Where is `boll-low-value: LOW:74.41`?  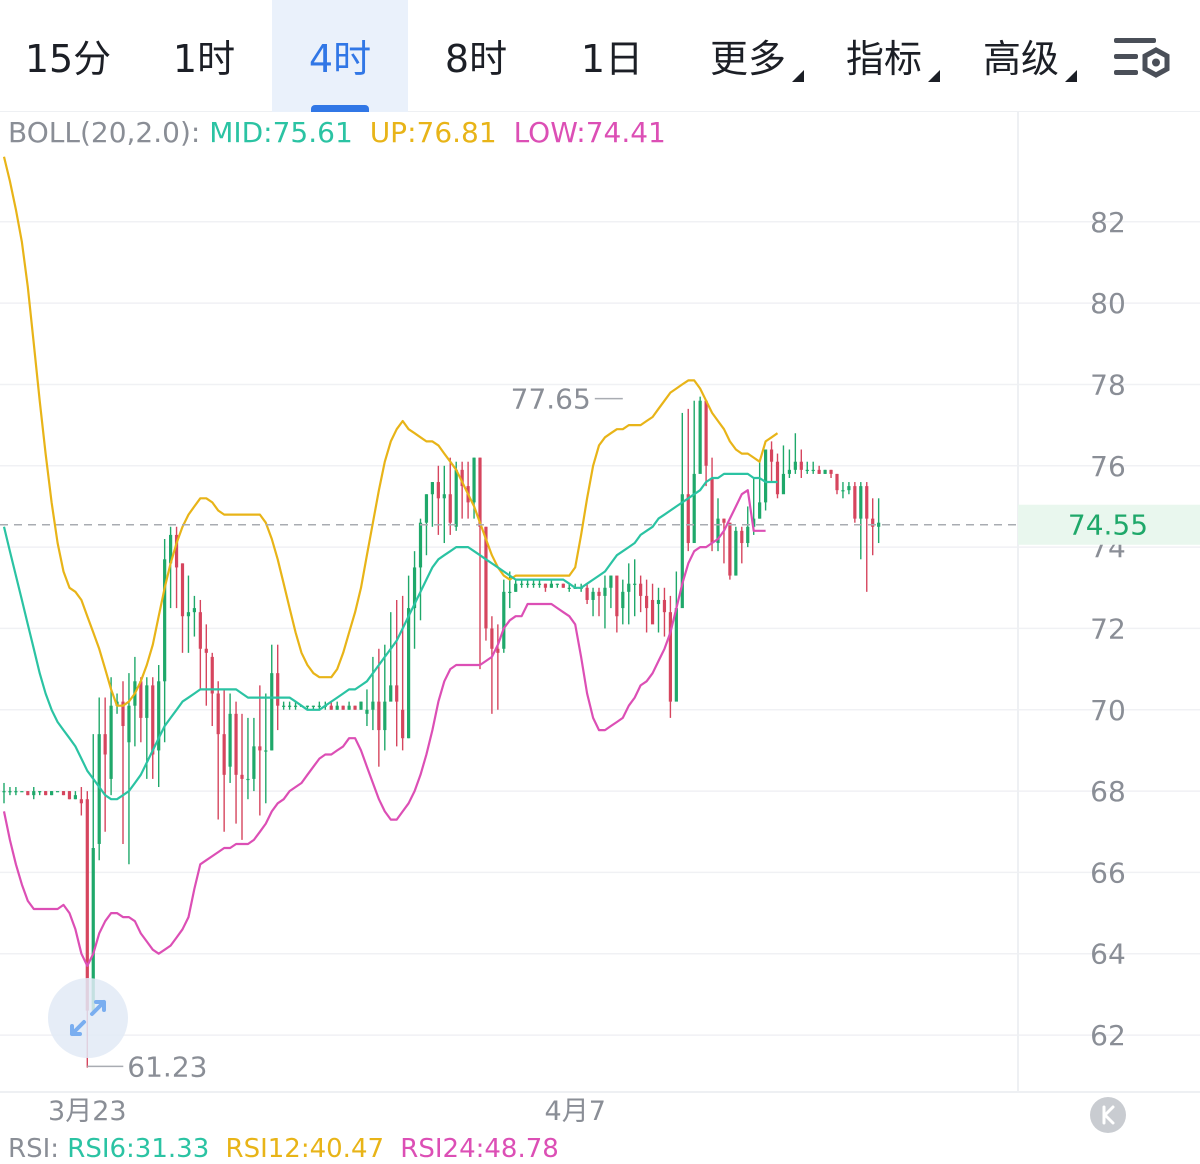 boll-low-value: LOW:74.41 is located at coordinates (589, 132).